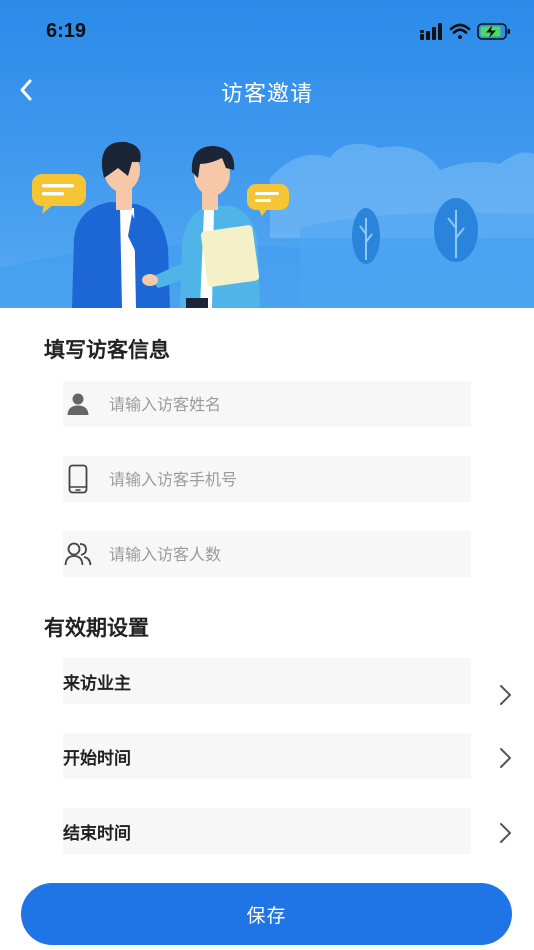 The image size is (534, 950). I want to click on visitor-info-section-title: 填写访客信息, so click(107, 350).